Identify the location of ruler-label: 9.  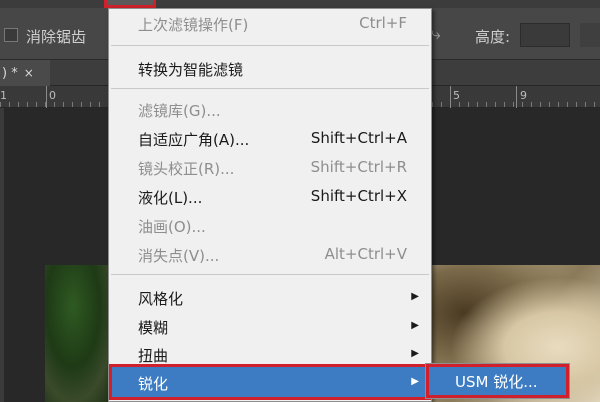
(523, 95).